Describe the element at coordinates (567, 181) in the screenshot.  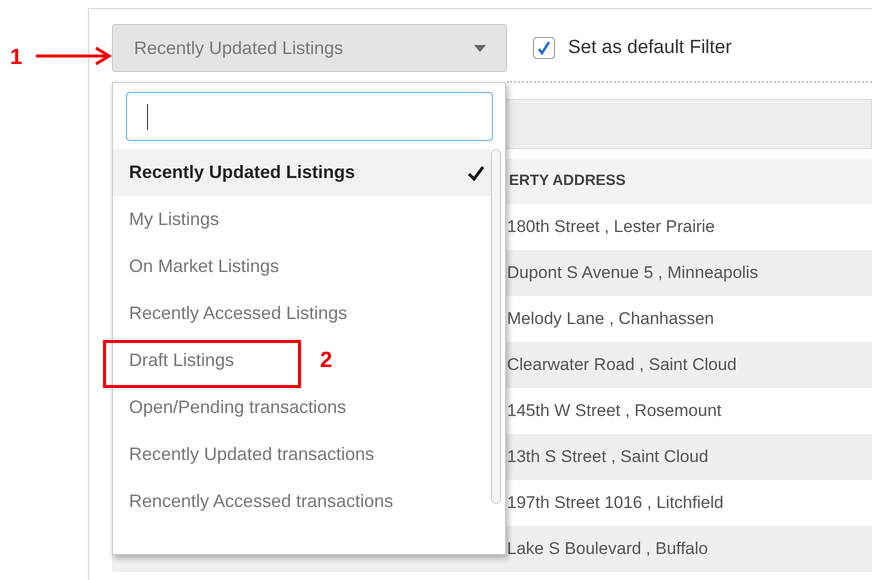
I see `column-header: ERTY ADDRESS` at that location.